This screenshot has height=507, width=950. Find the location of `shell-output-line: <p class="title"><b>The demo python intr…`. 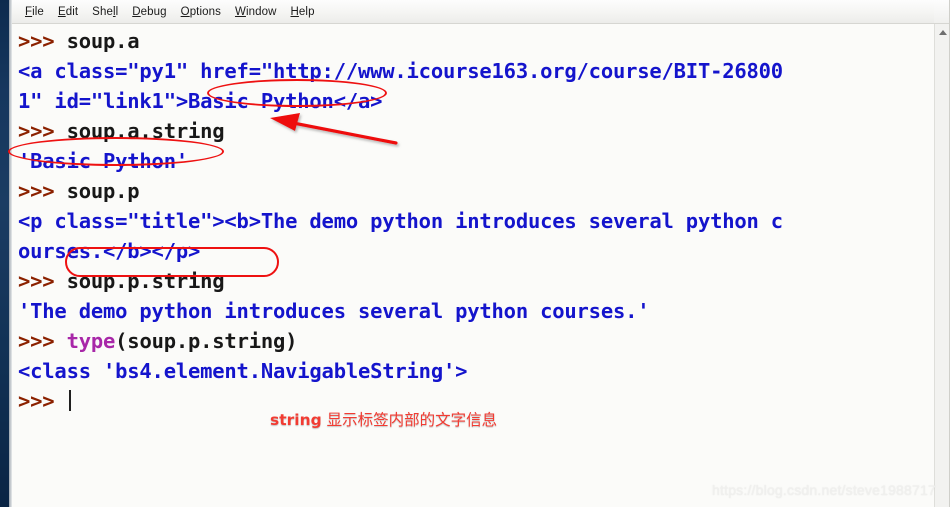

shell-output-line: <p class="title"><b>The demo python intr… is located at coordinates (400, 221).